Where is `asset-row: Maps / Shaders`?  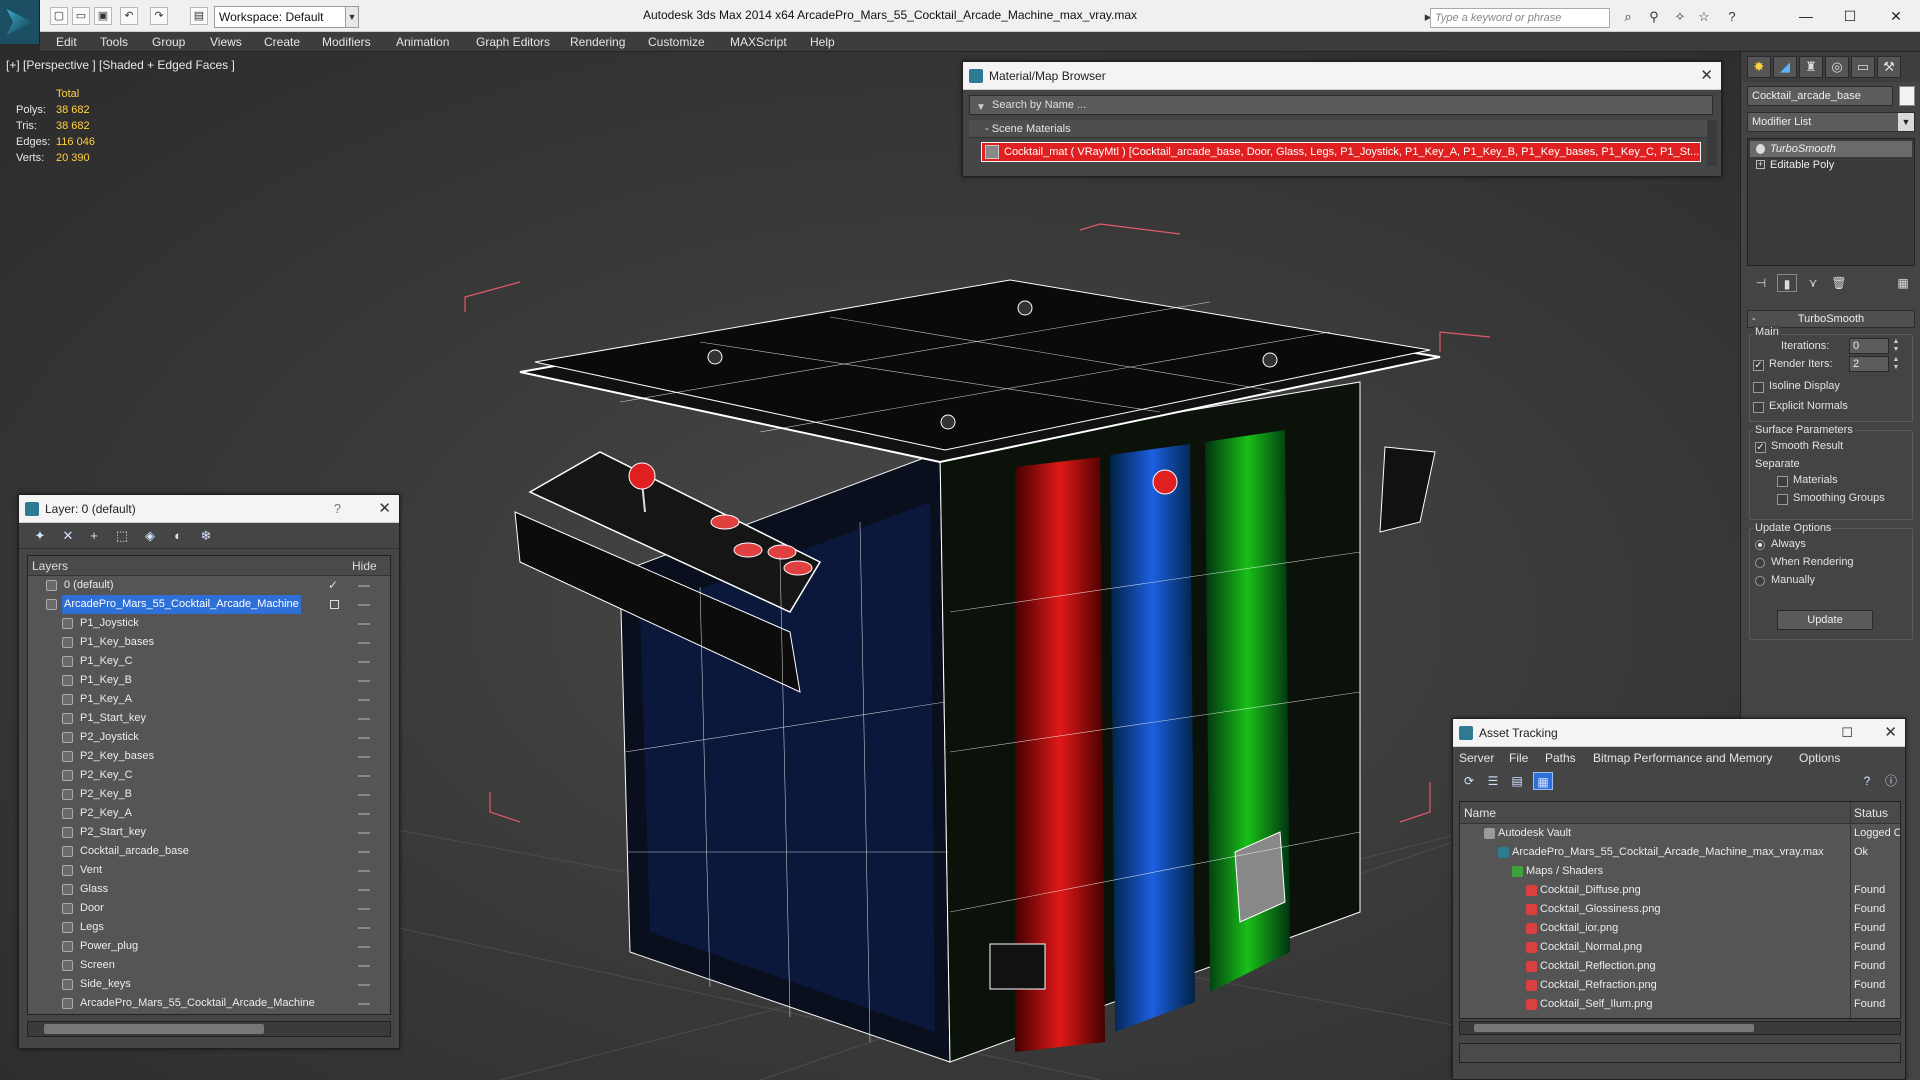 asset-row: Maps / Shaders is located at coordinates (1680, 871).